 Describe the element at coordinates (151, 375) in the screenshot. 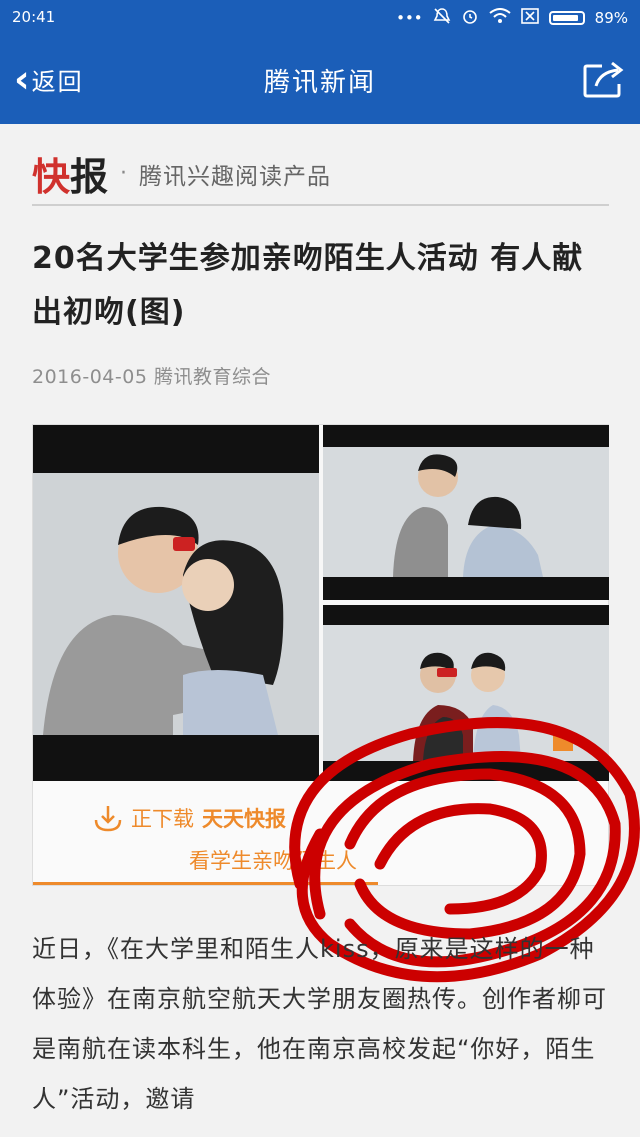

I see `article-meta: 2016-04-05 腾讯教育综合` at that location.